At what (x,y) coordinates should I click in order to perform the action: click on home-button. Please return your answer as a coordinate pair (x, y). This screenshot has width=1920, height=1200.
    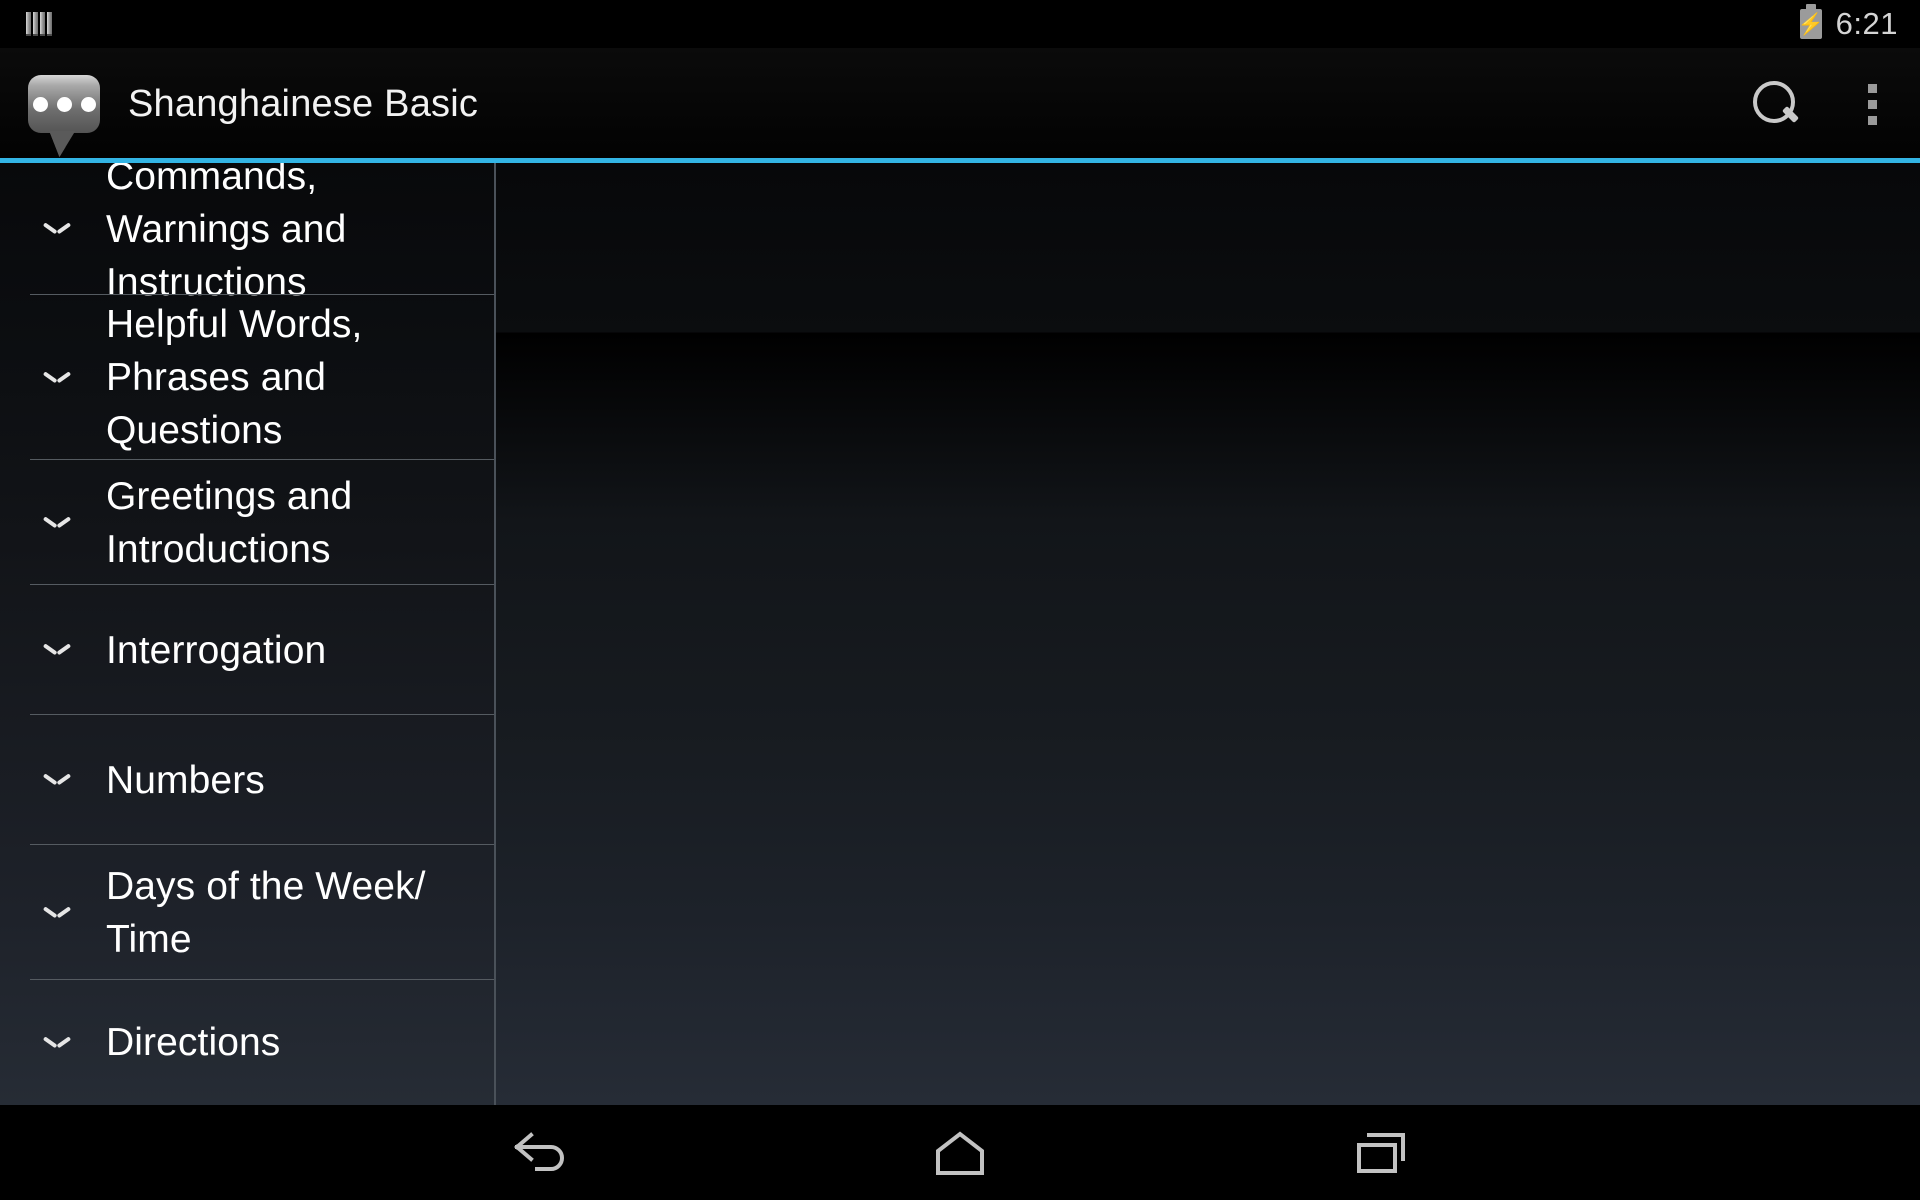
    Looking at the image, I should click on (960, 1152).